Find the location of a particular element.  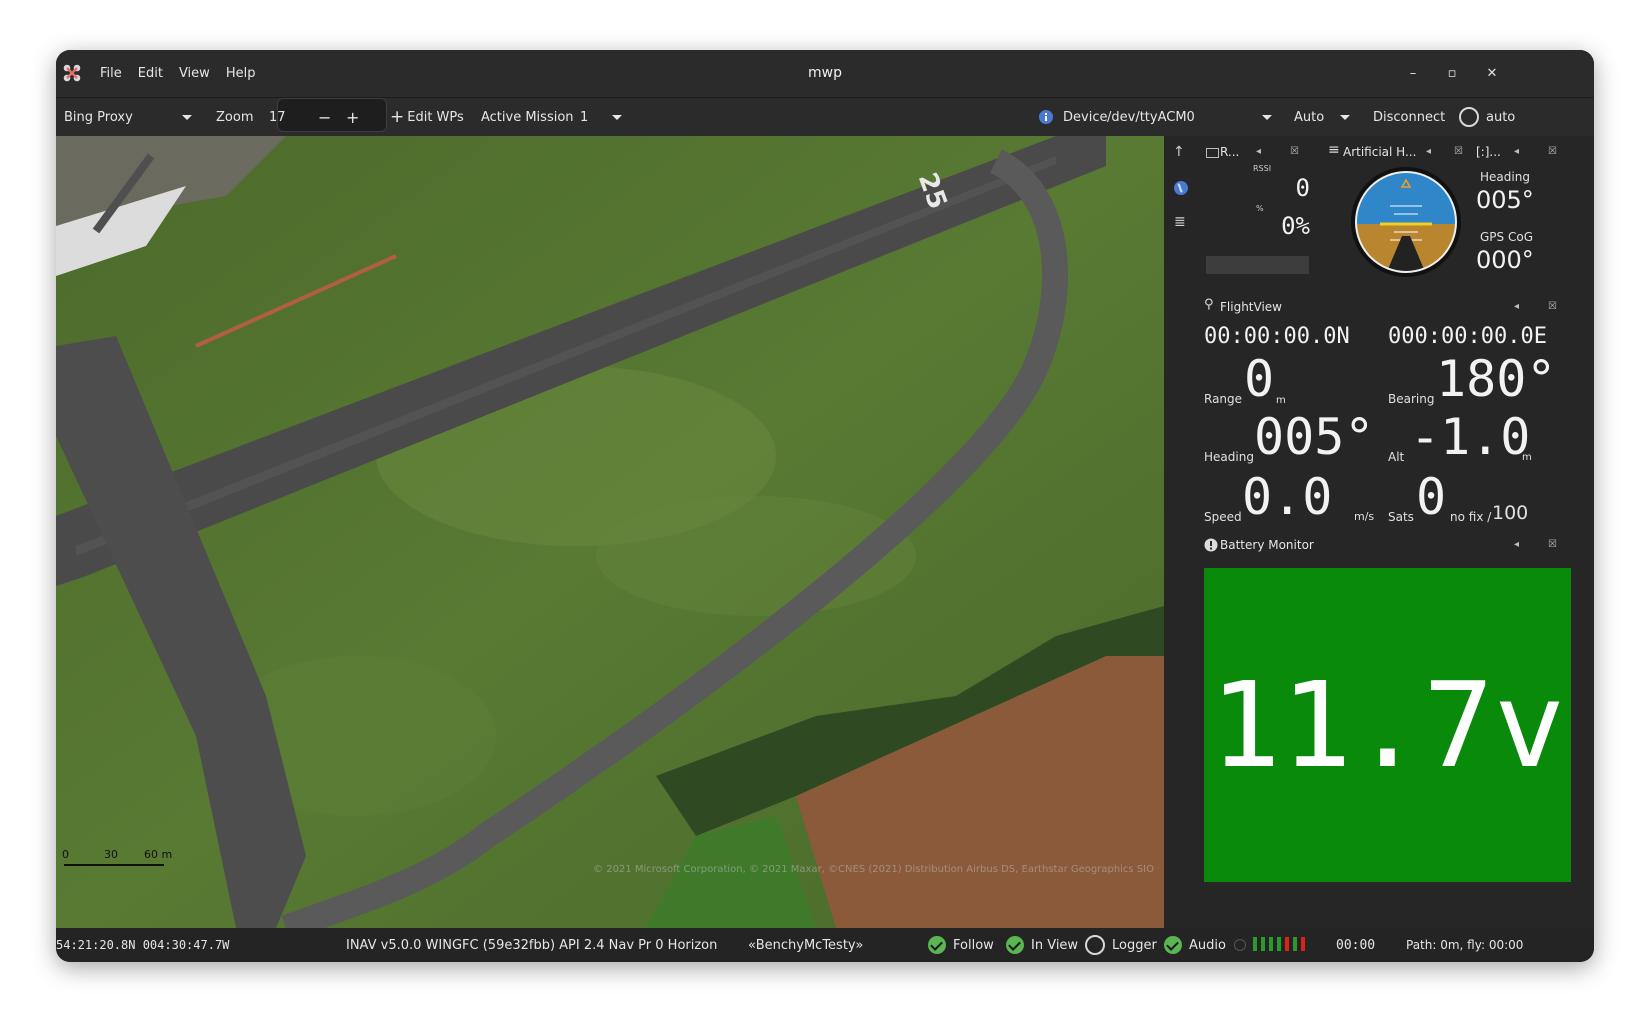

altitude-value: -1.0 is located at coordinates (1470, 437).